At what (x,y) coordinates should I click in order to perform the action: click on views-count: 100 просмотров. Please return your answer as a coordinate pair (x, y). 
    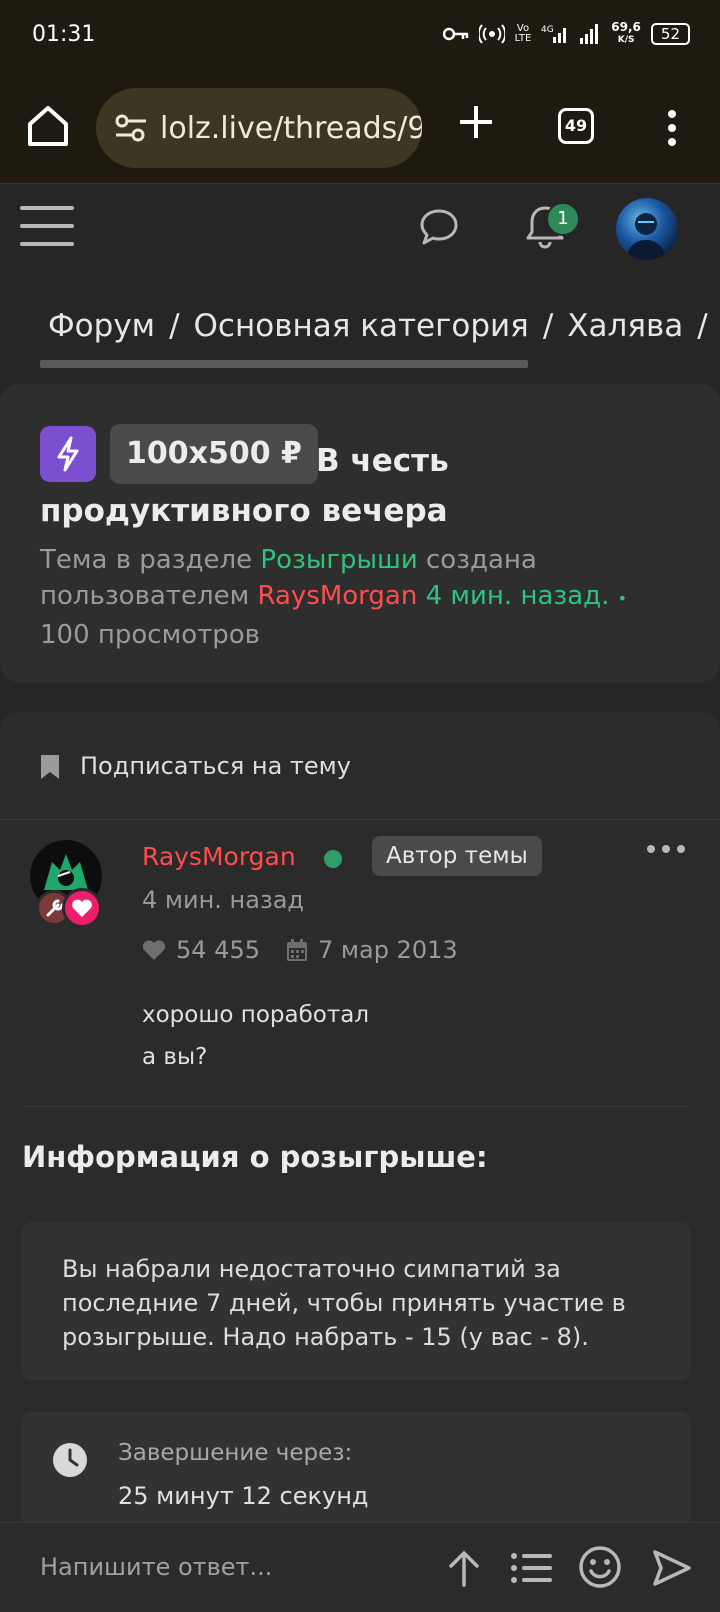
    Looking at the image, I should click on (150, 635).